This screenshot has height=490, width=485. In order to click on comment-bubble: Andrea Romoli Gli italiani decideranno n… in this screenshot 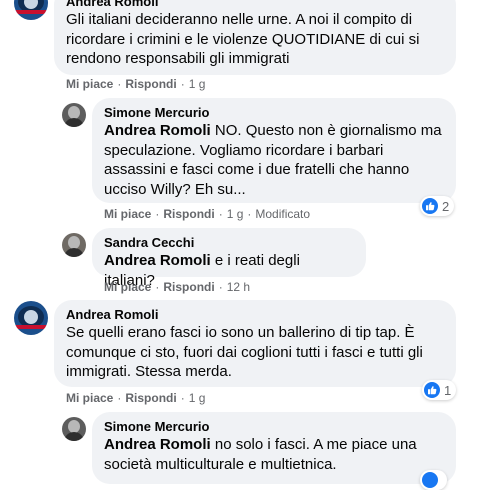, I will do `click(255, 37)`.